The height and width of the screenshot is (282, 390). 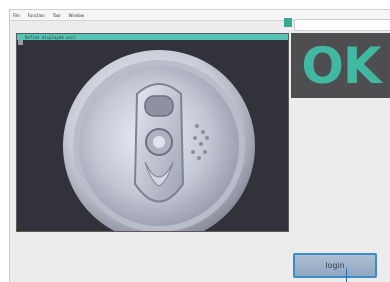 I want to click on login-button: login, so click(x=335, y=265).